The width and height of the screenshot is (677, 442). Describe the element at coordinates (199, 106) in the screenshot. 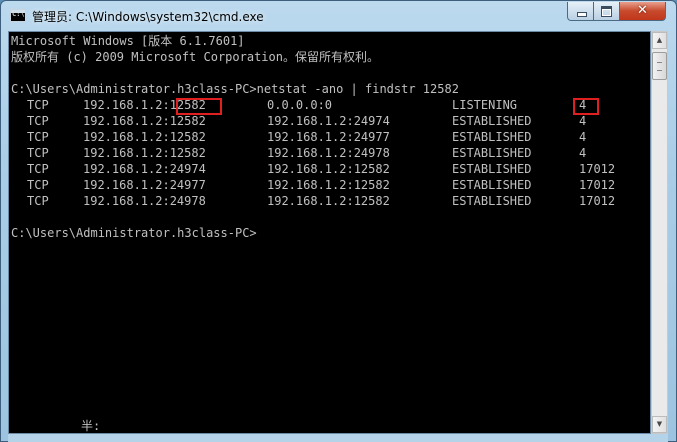

I see `local-port-highlight` at that location.